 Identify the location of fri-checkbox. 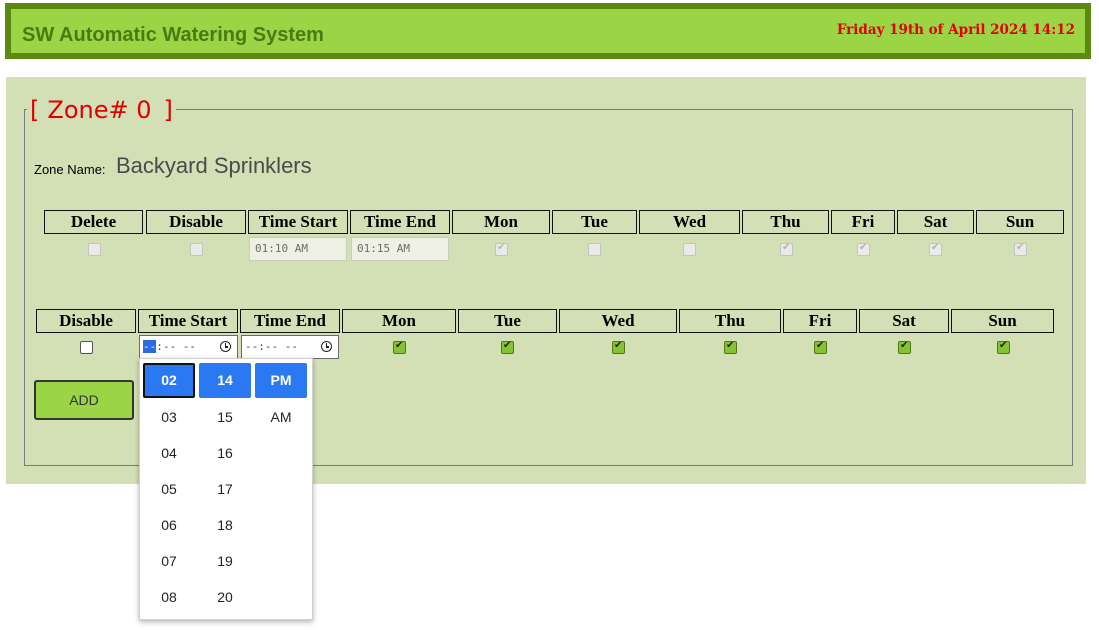
(863, 249).